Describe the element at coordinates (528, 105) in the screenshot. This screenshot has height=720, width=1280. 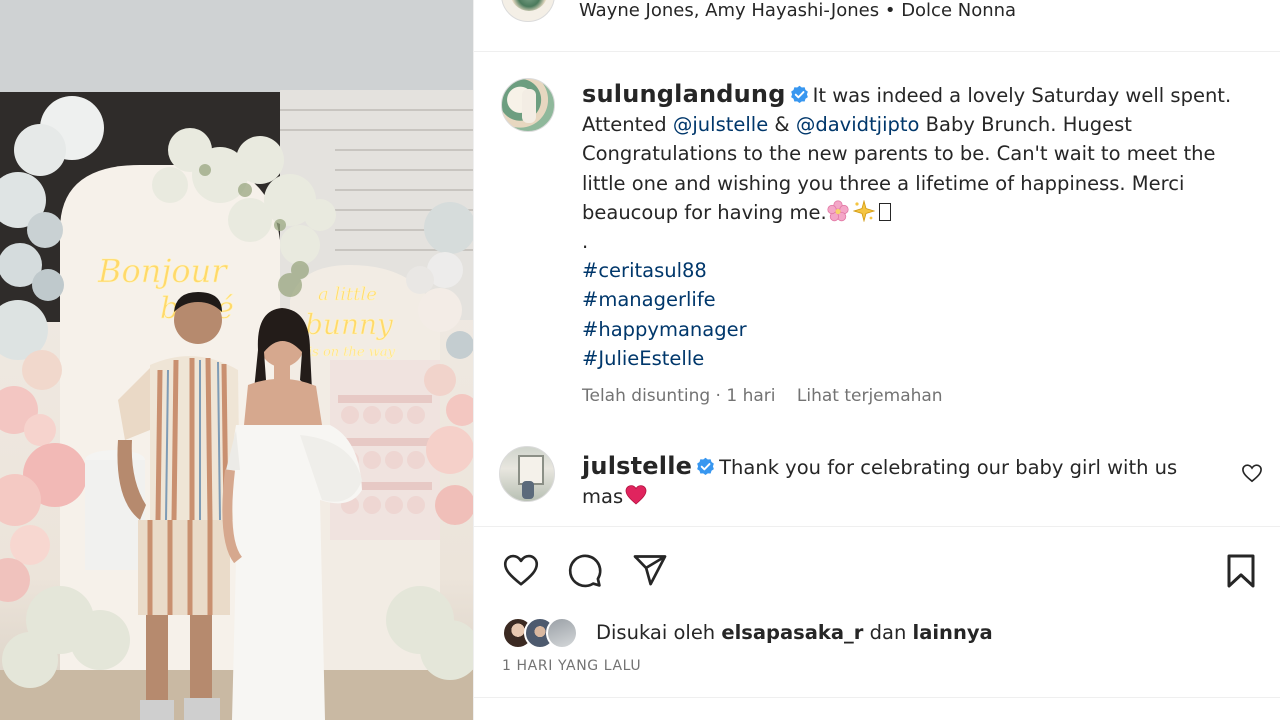
I see `caption-author-avatar` at that location.